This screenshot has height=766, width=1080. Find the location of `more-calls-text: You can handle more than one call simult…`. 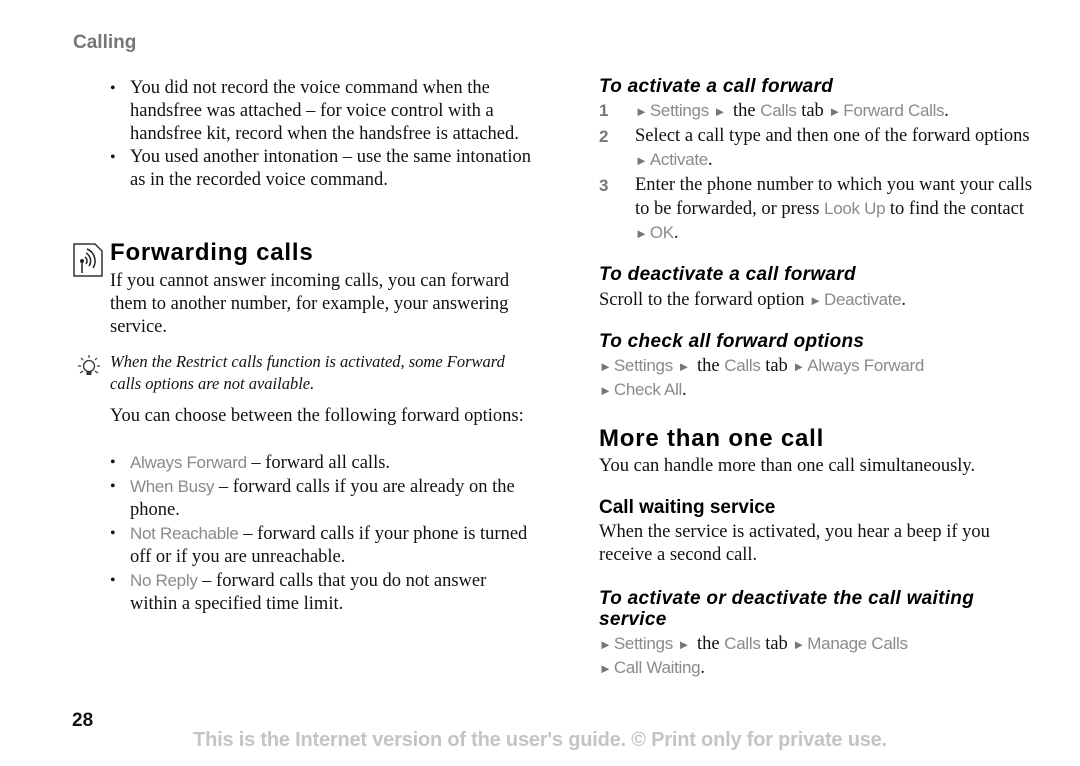

more-calls-text: You can handle more than one call simult… is located at coordinates (787, 466).